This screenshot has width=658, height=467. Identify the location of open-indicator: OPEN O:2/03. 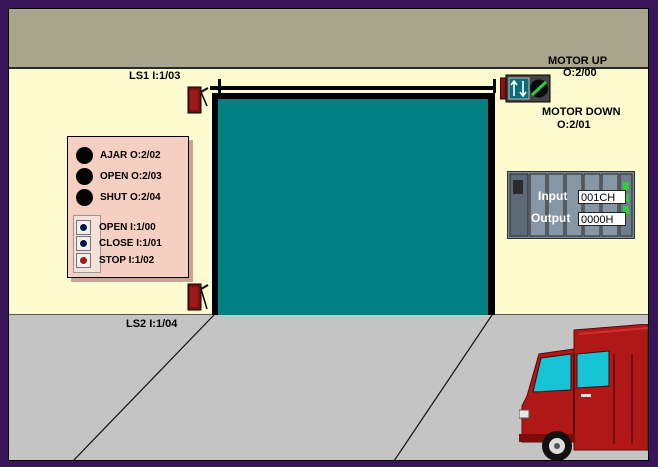
(119, 176).